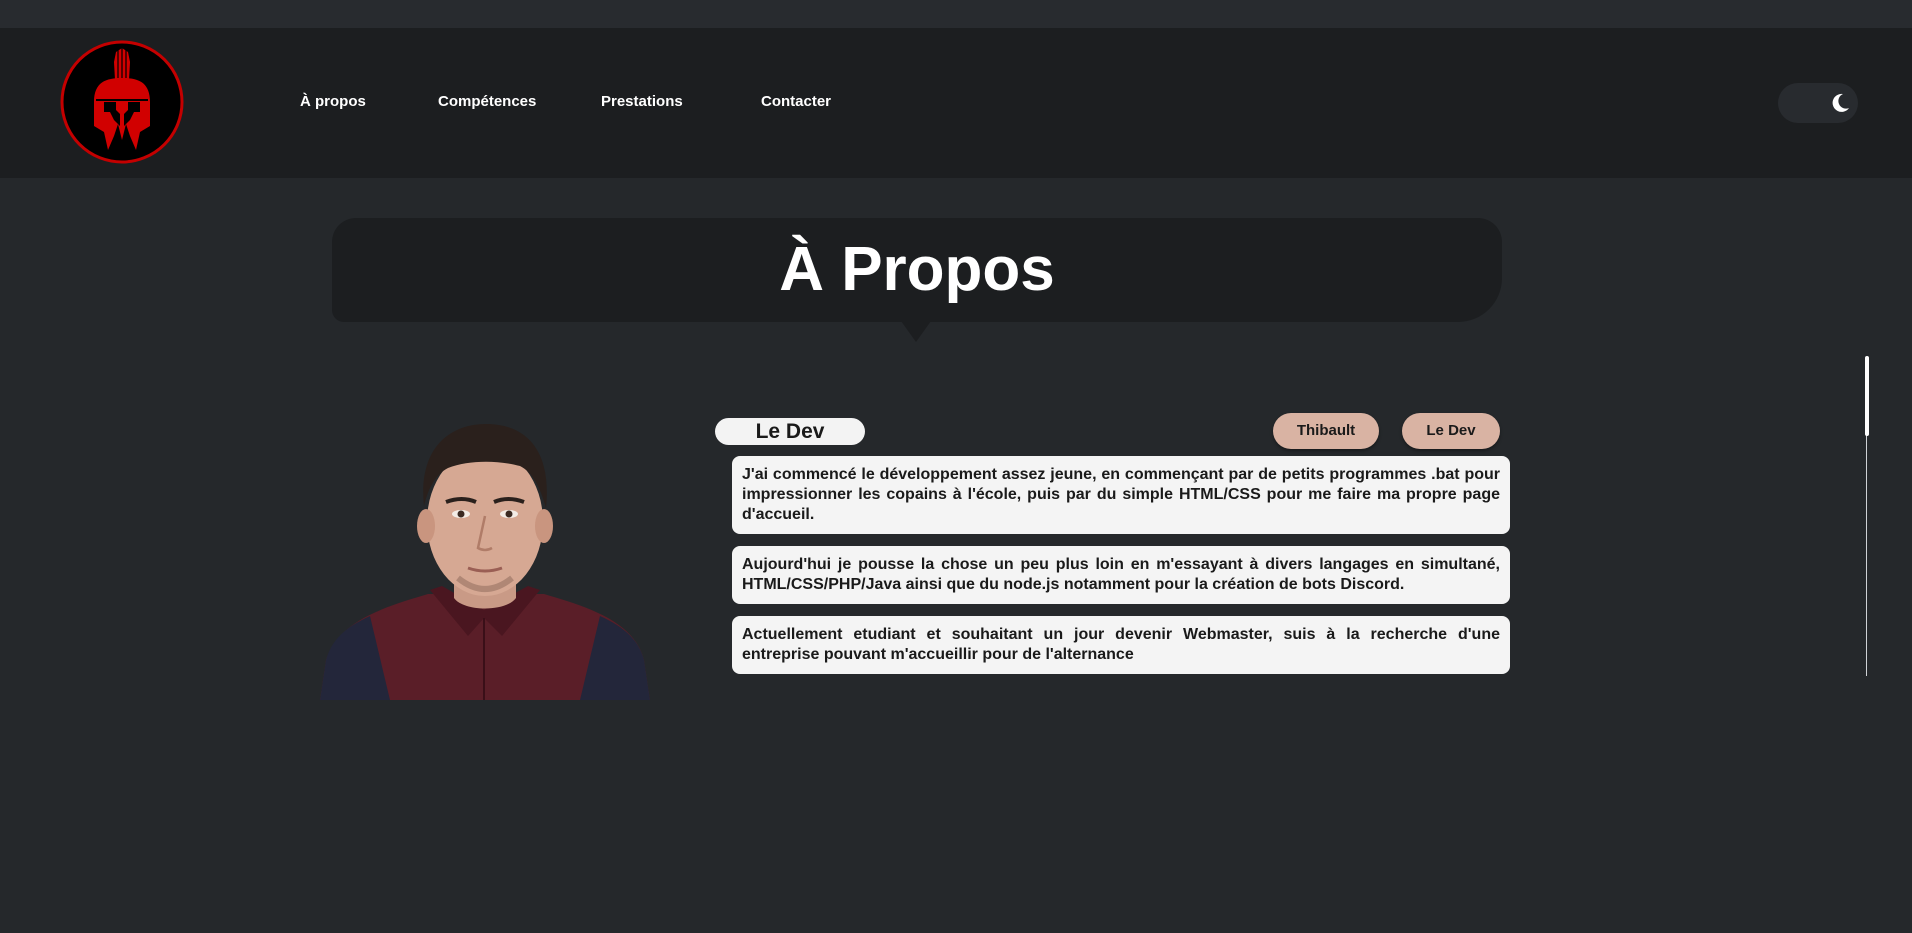 This screenshot has height=933, width=1912. What do you see at coordinates (1866, 555) in the screenshot?
I see `scroll-track` at bounding box center [1866, 555].